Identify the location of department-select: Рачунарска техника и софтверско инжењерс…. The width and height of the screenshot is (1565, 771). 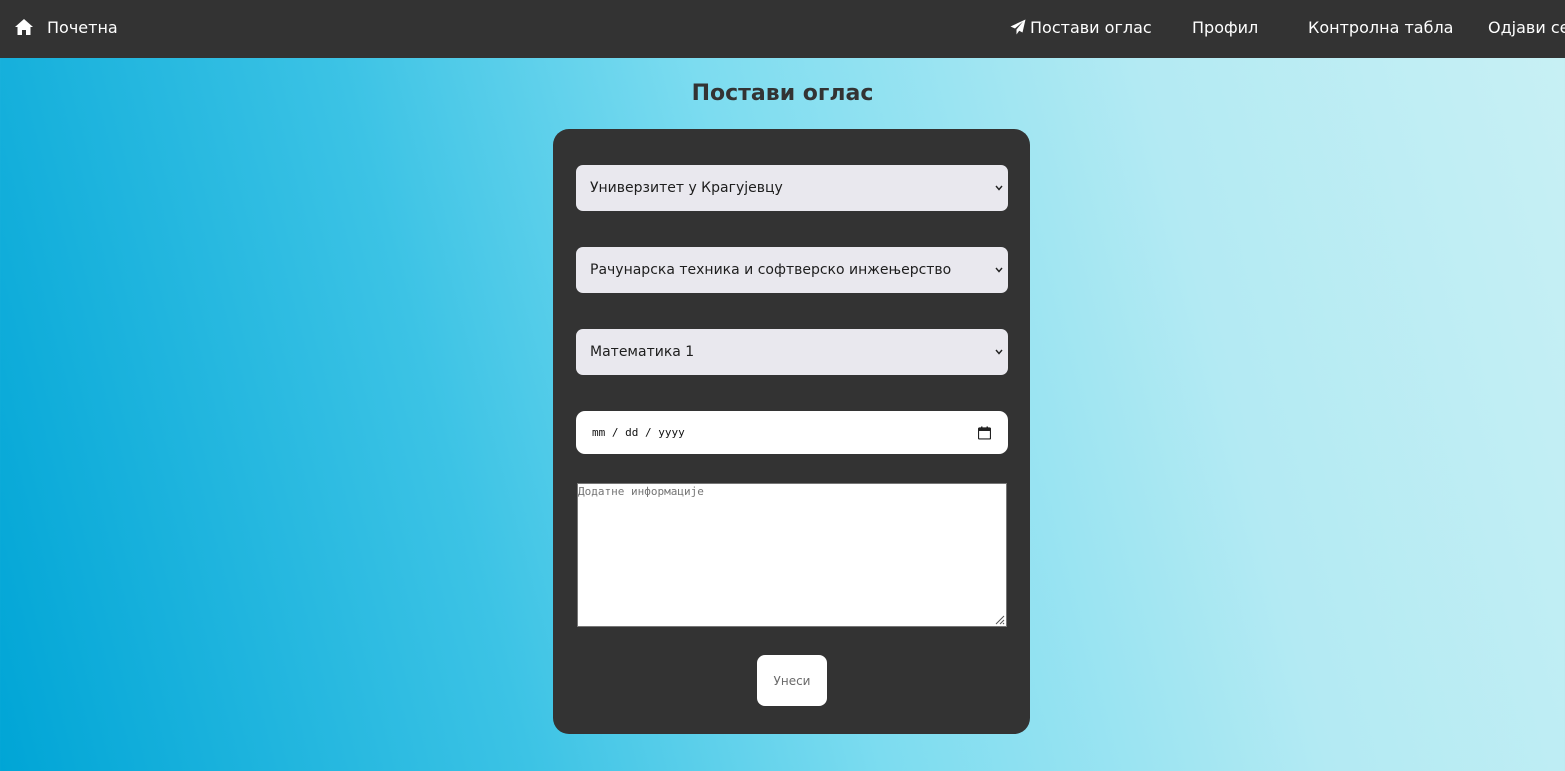
(792, 270).